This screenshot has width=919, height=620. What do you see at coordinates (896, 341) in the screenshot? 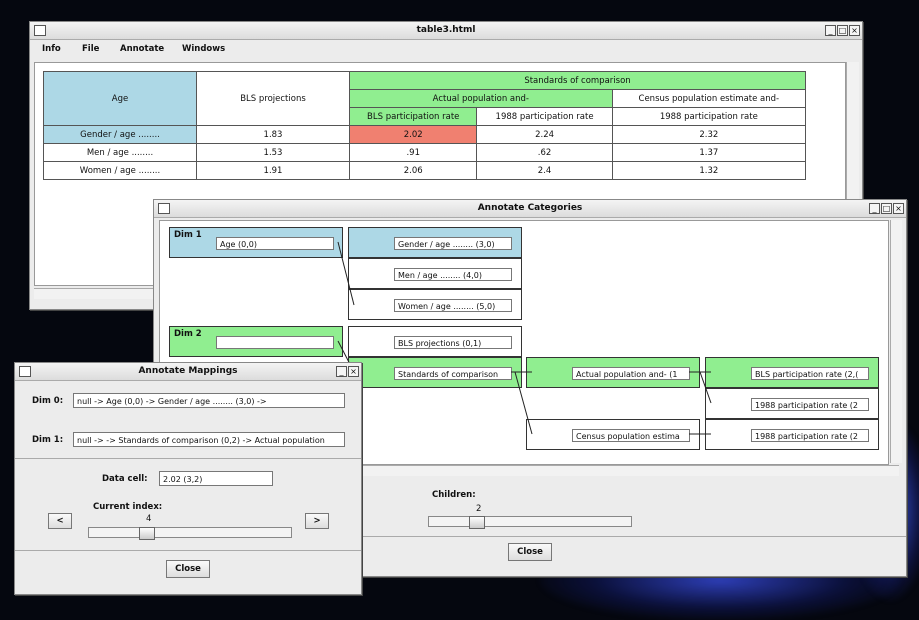
I see `categories-vscroll` at bounding box center [896, 341].